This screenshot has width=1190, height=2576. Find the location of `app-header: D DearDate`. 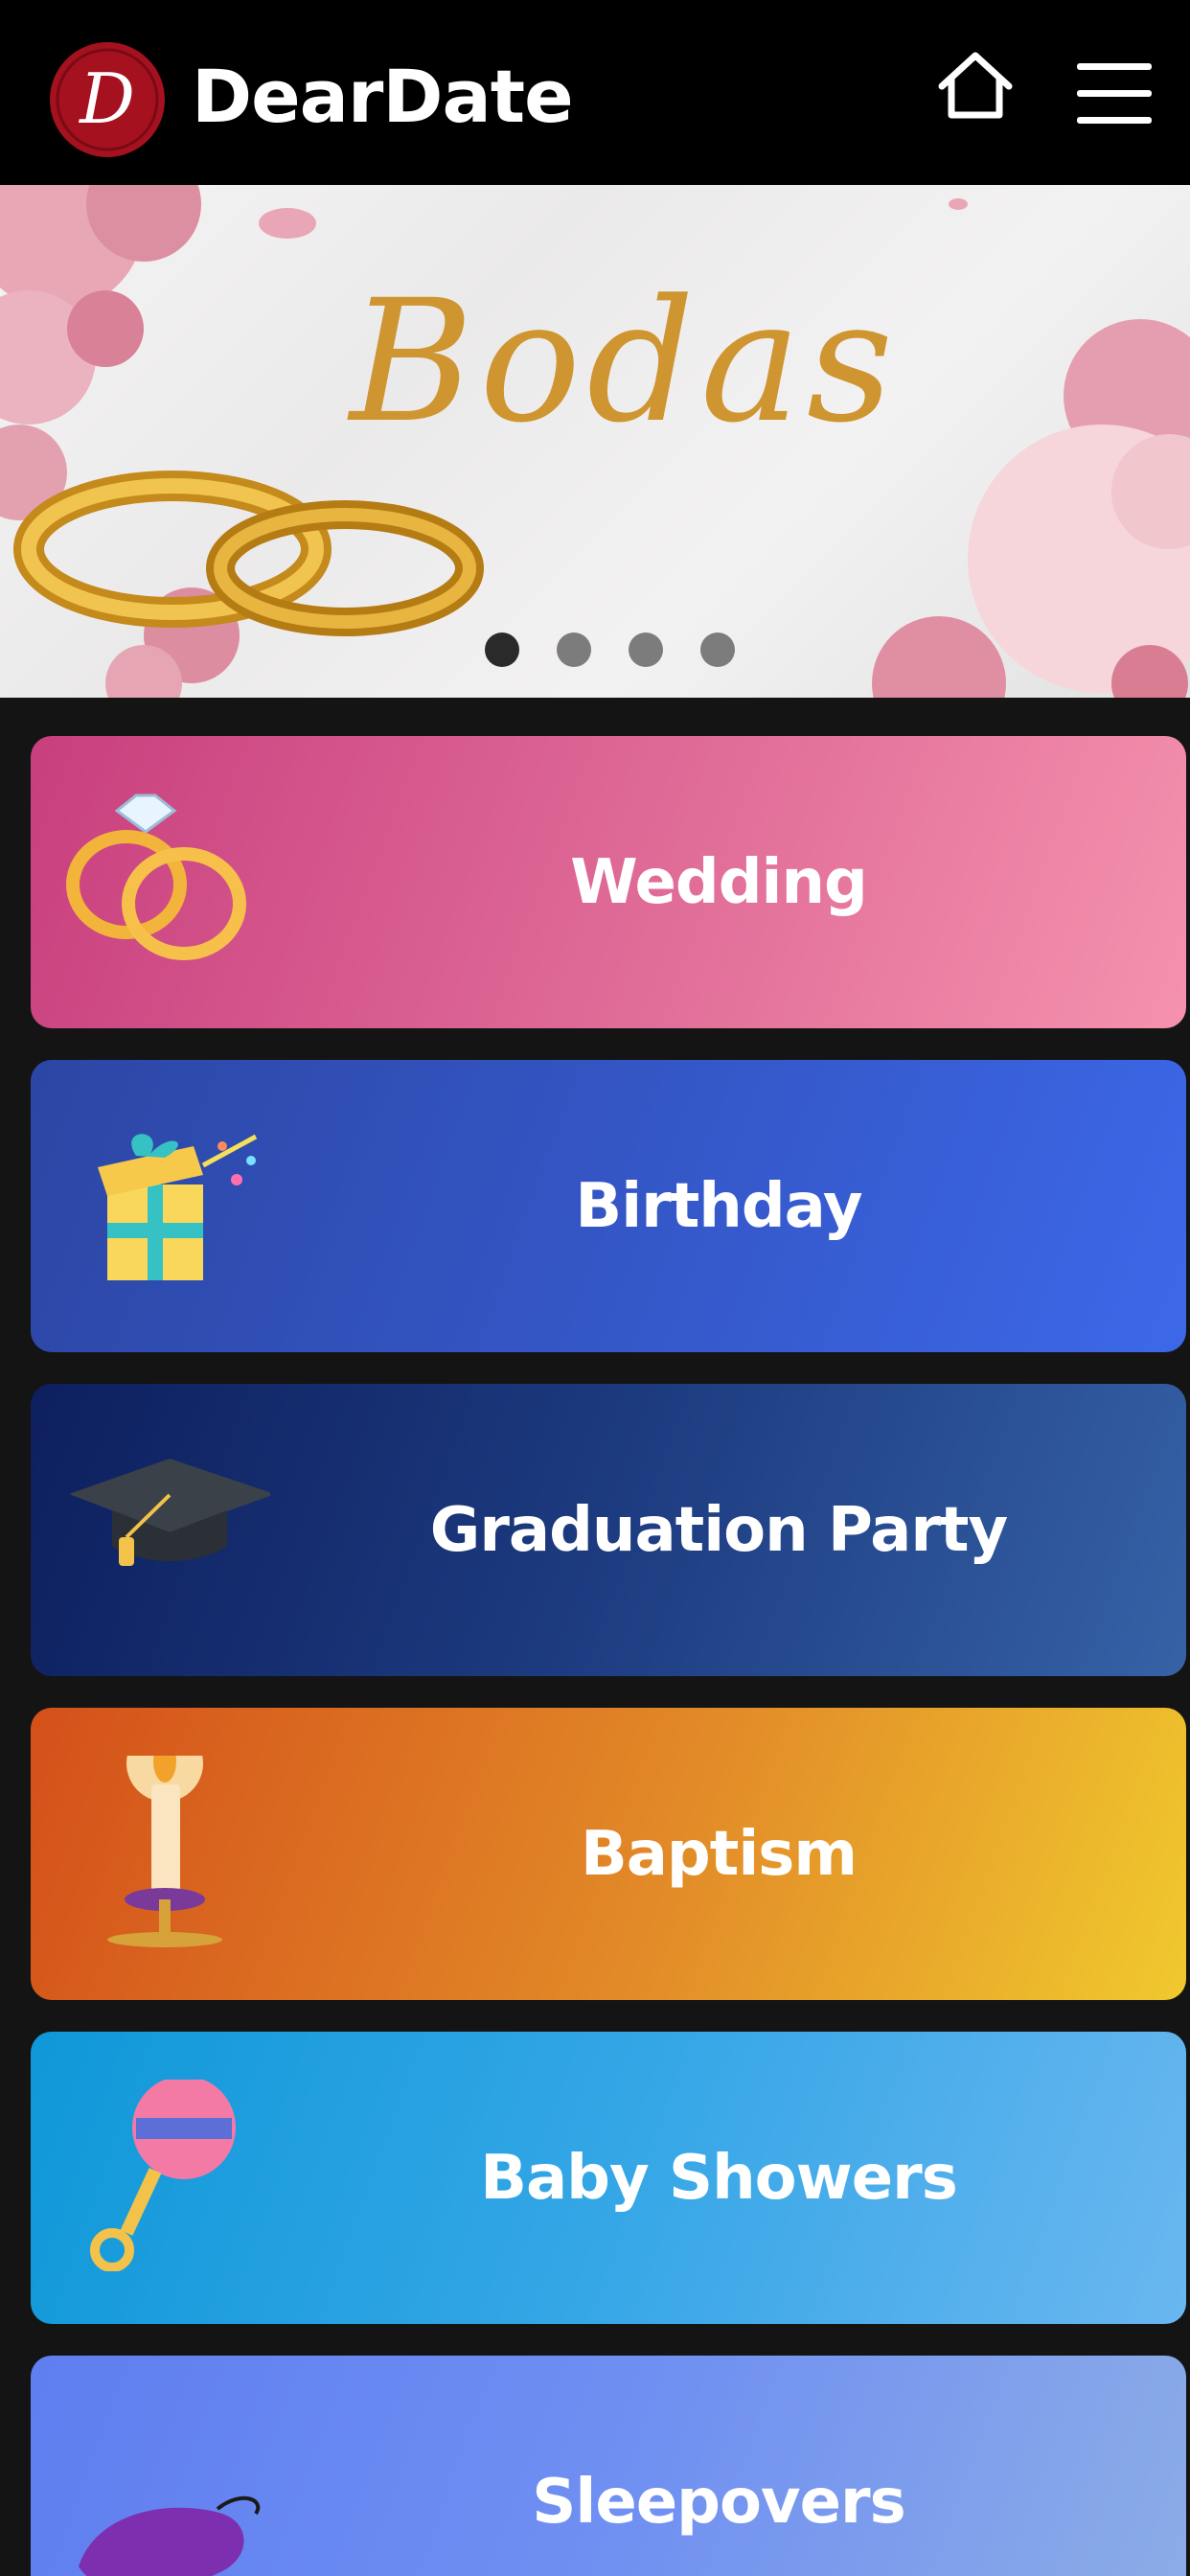

app-header: D DearDate is located at coordinates (595, 92).